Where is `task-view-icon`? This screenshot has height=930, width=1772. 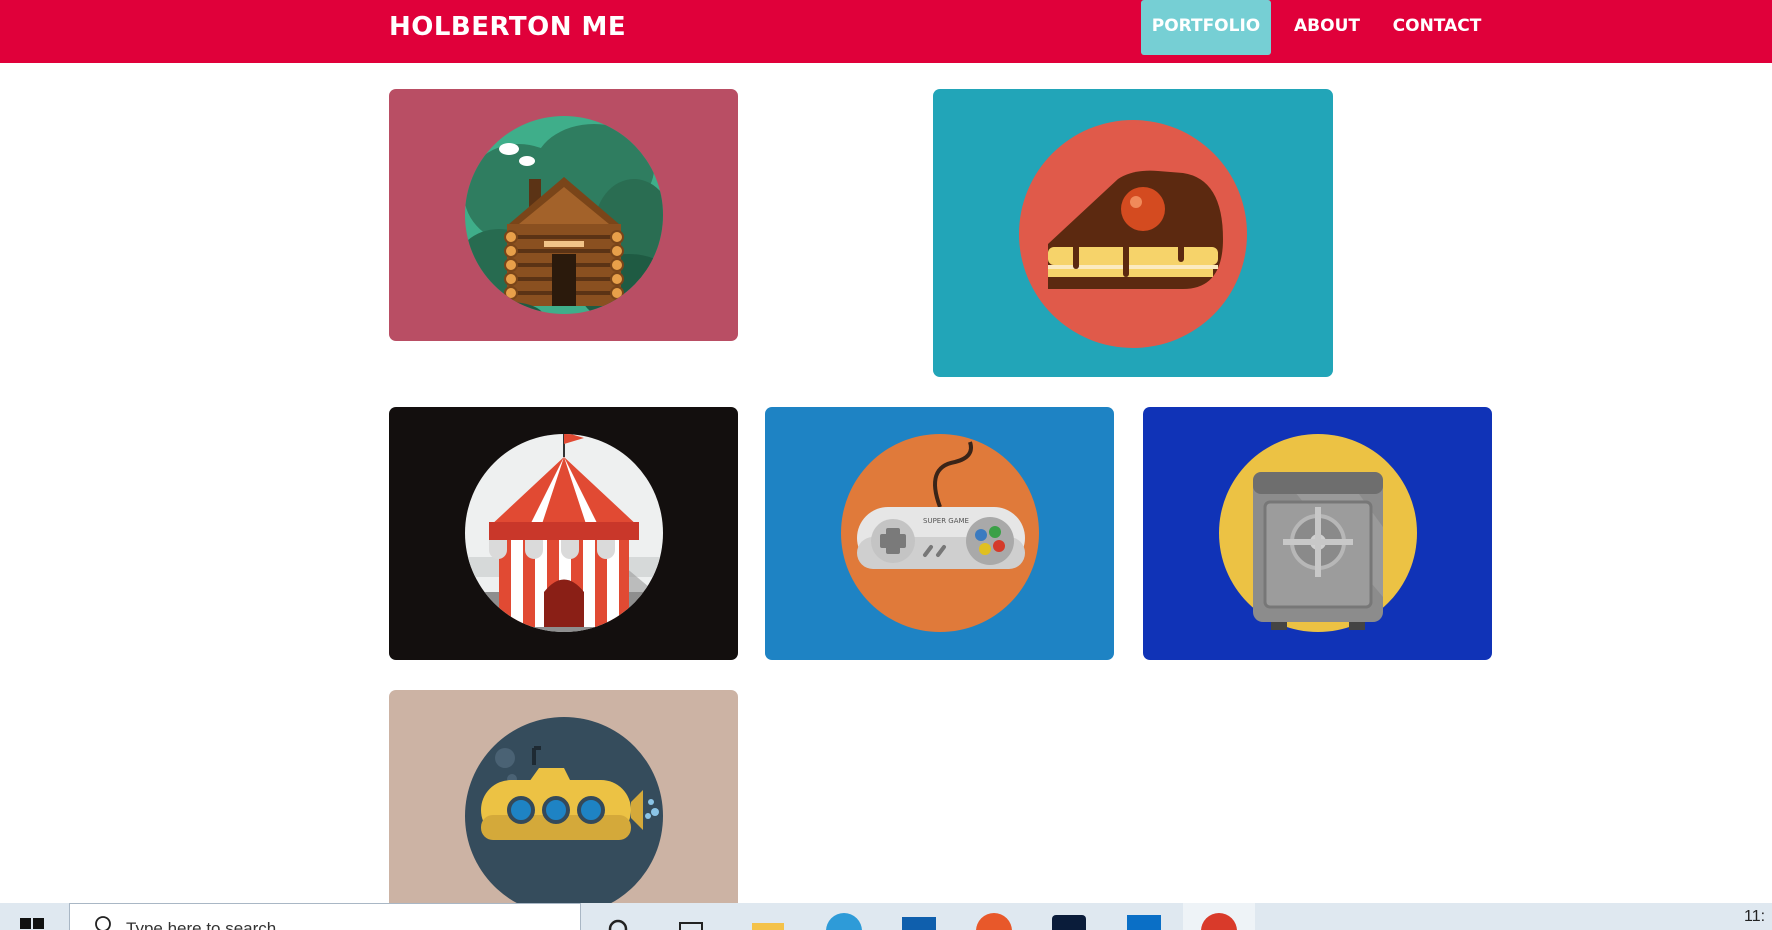 task-view-icon is located at coordinates (691, 923).